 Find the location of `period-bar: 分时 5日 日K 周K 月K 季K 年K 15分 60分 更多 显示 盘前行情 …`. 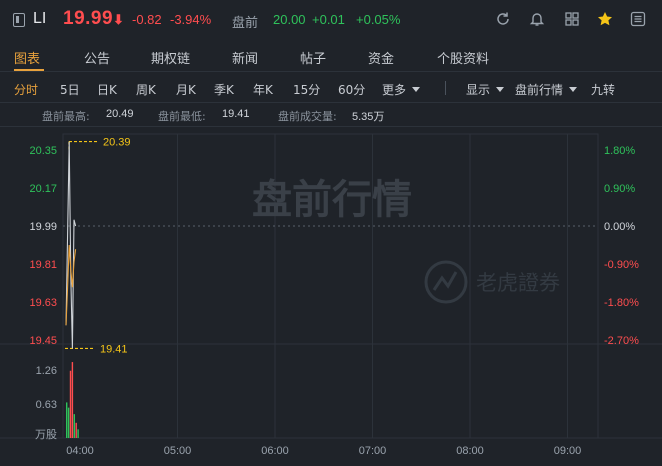

period-bar: 分时 5日 日K 周K 月K 季K 年K 15分 60分 更多 显示 盘前行情 … is located at coordinates (331, 88).